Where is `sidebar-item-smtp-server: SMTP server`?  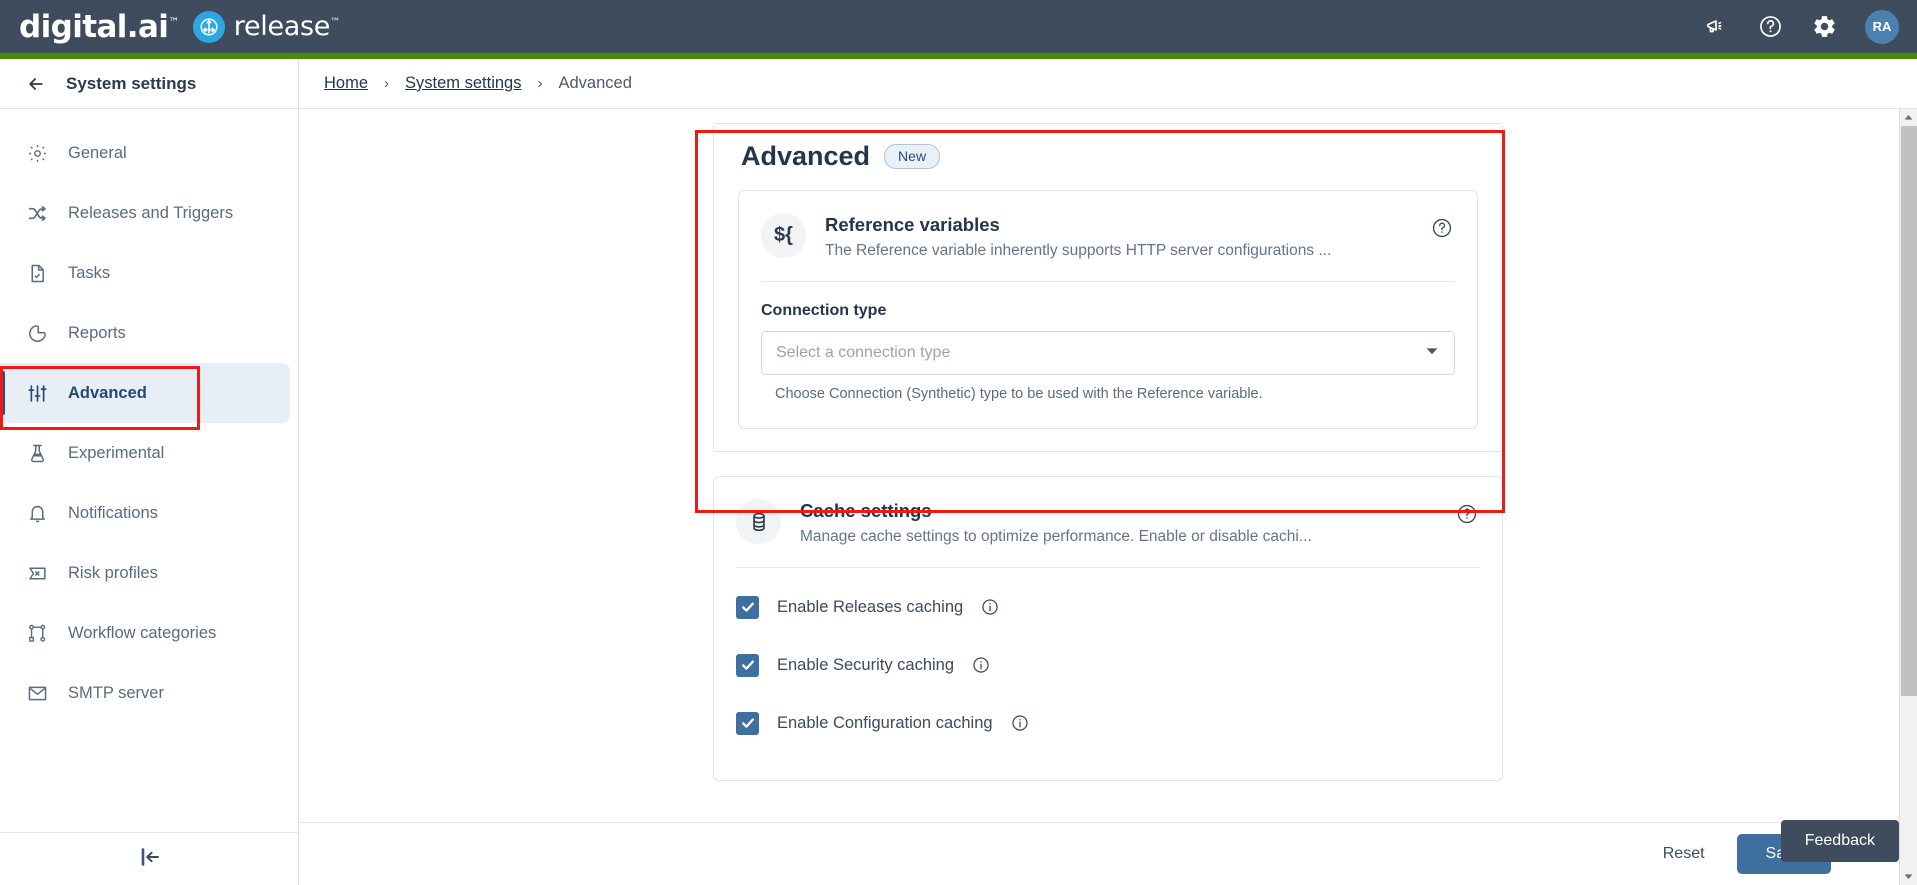 sidebar-item-smtp-server: SMTP server is located at coordinates (145, 693).